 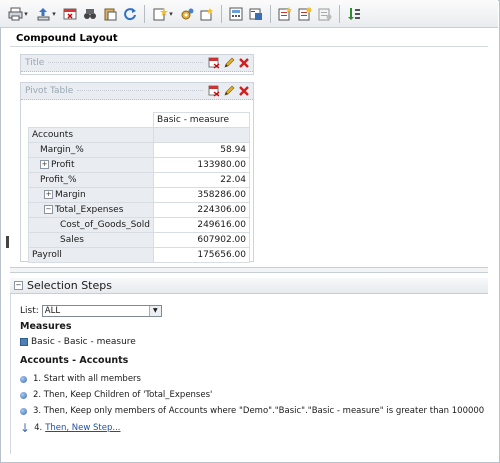 I want to click on table-row: Sales 607902.00, so click(x=139, y=240).